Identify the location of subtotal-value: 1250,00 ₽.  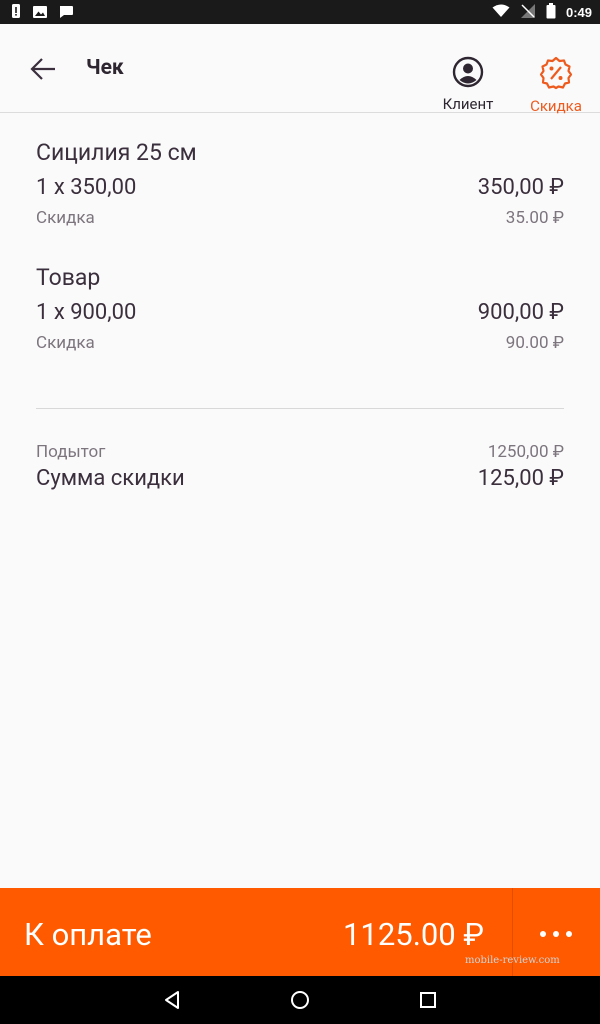
(525, 452).